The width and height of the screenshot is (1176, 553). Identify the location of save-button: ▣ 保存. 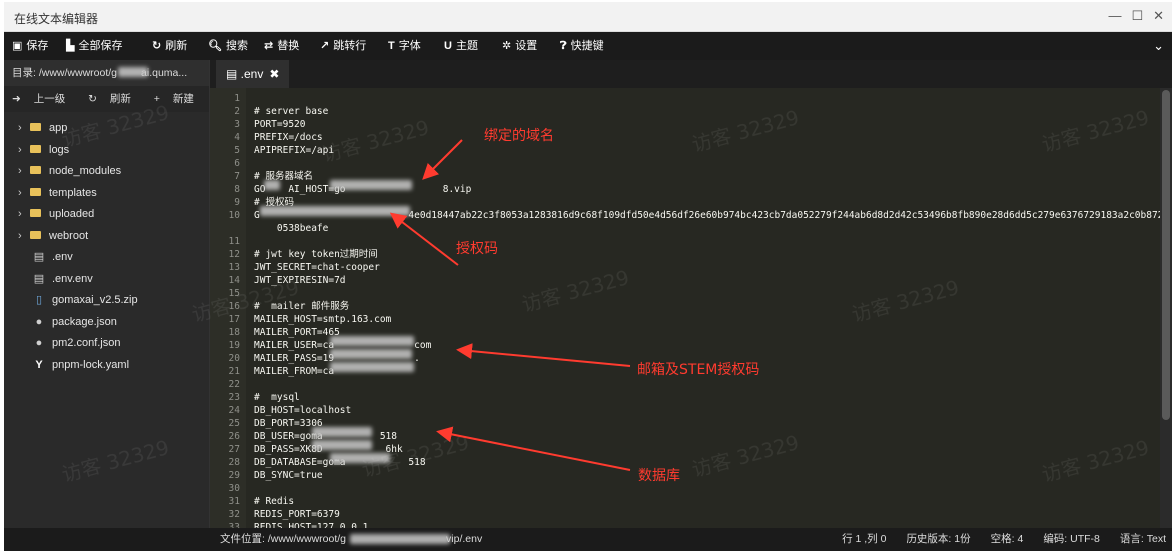
(30, 46).